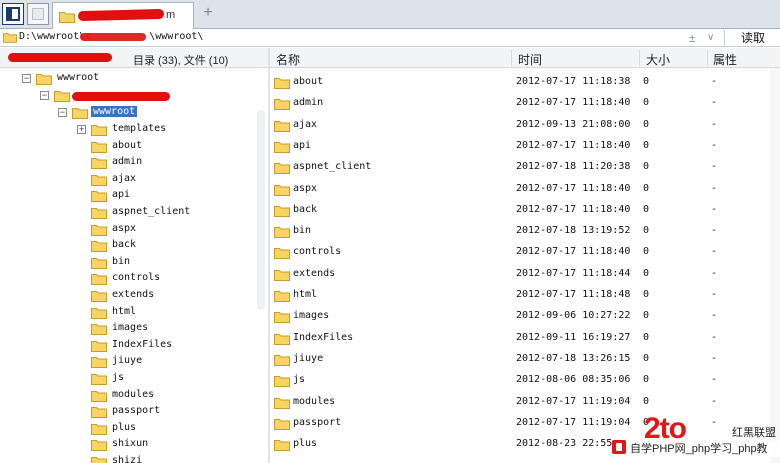 Image resolution: width=780 pixels, height=463 pixels. Describe the element at coordinates (573, 358) in the screenshot. I see `cell-time: 2012-07-18 13:26:15` at that location.